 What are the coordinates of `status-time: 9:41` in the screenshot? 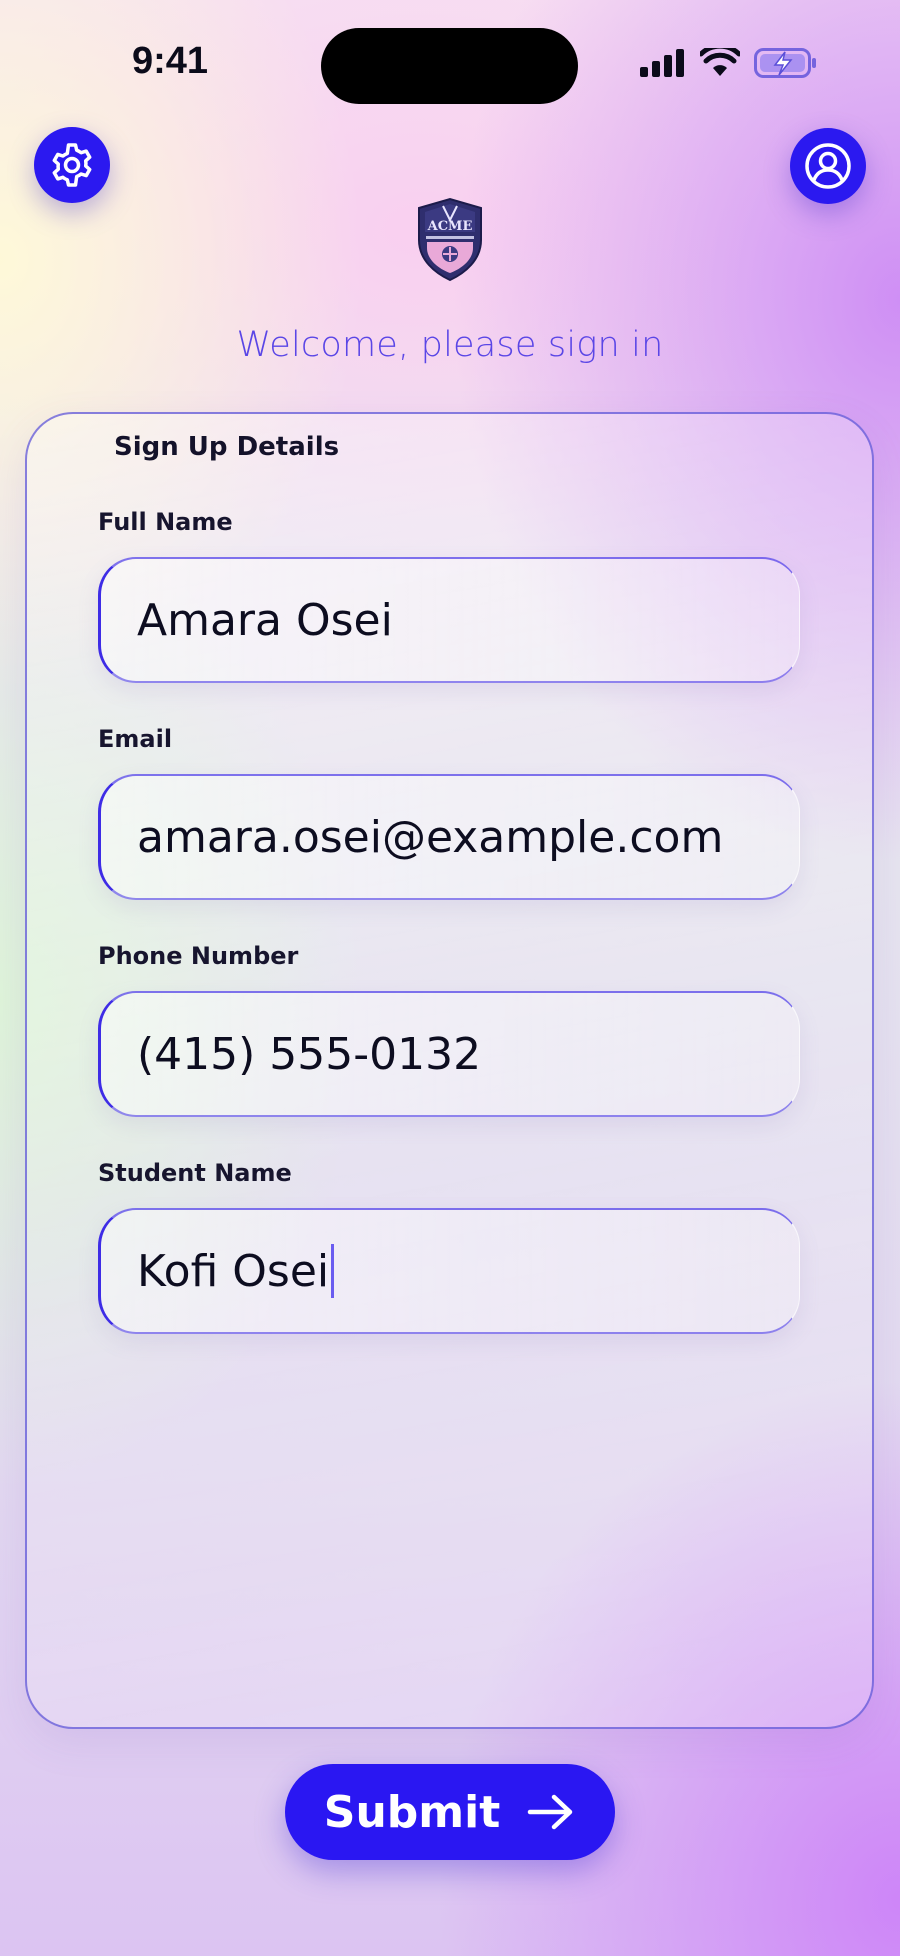 It's located at (170, 61).